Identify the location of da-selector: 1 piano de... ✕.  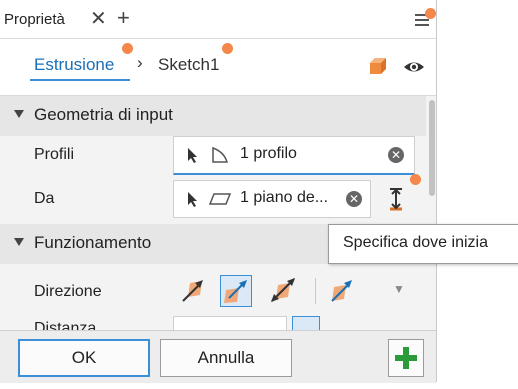
(272, 199).